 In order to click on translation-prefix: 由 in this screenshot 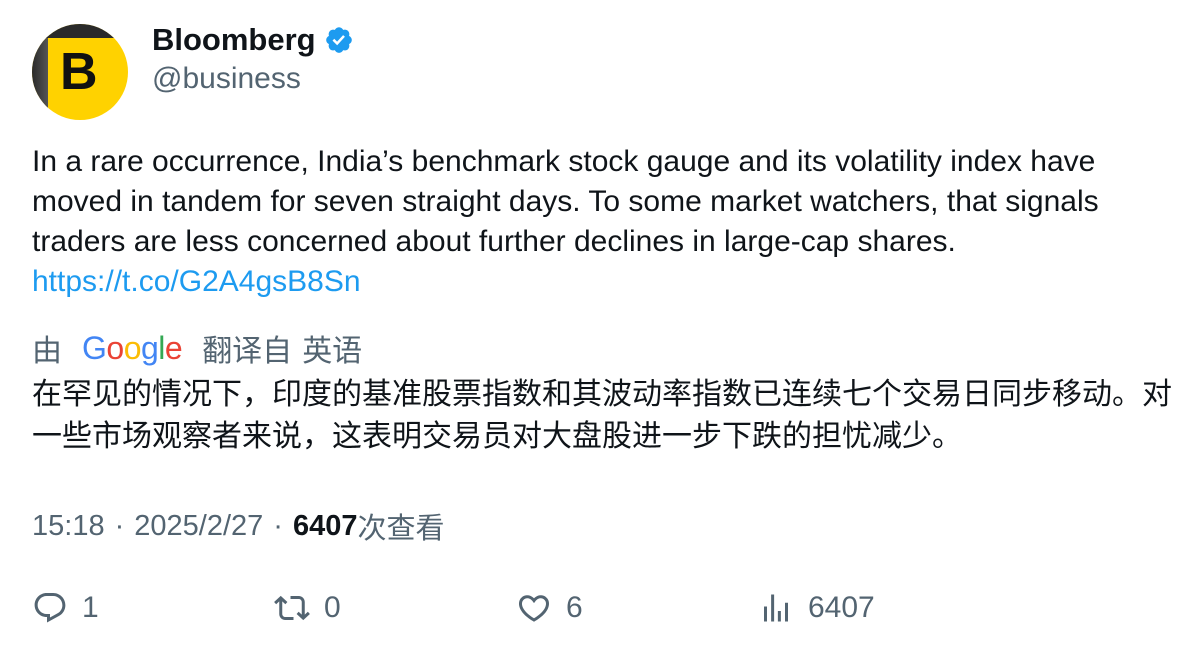, I will do `click(47, 351)`.